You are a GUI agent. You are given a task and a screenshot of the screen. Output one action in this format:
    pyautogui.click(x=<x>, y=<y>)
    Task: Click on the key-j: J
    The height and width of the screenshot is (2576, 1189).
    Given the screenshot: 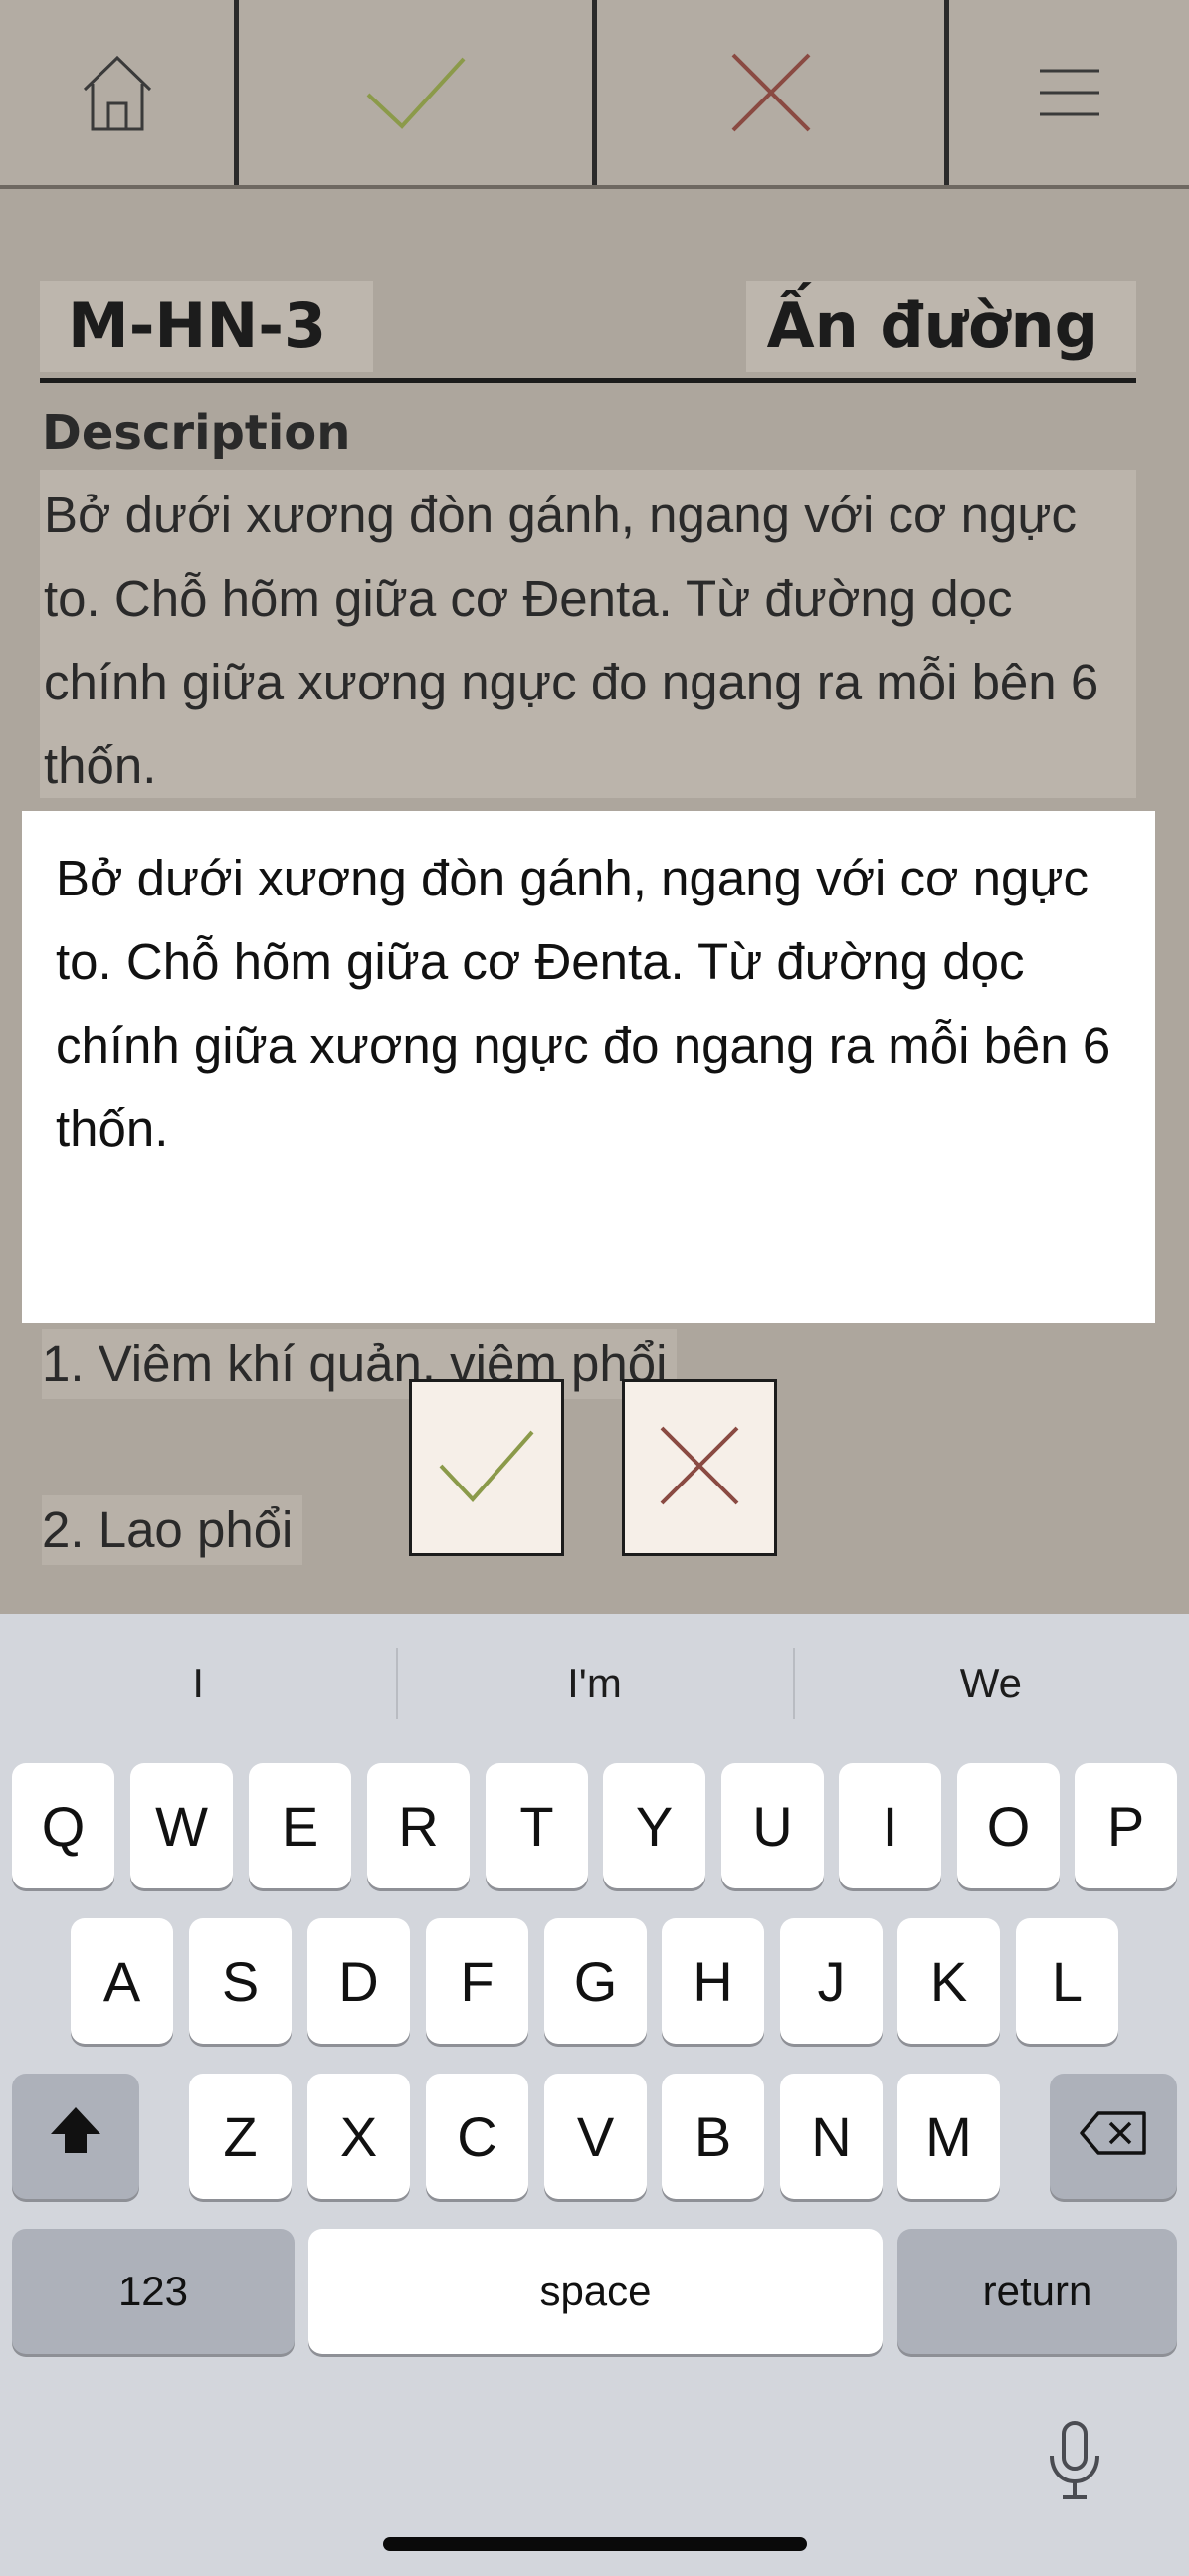 What is the action you would take?
    pyautogui.click(x=831, y=1981)
    